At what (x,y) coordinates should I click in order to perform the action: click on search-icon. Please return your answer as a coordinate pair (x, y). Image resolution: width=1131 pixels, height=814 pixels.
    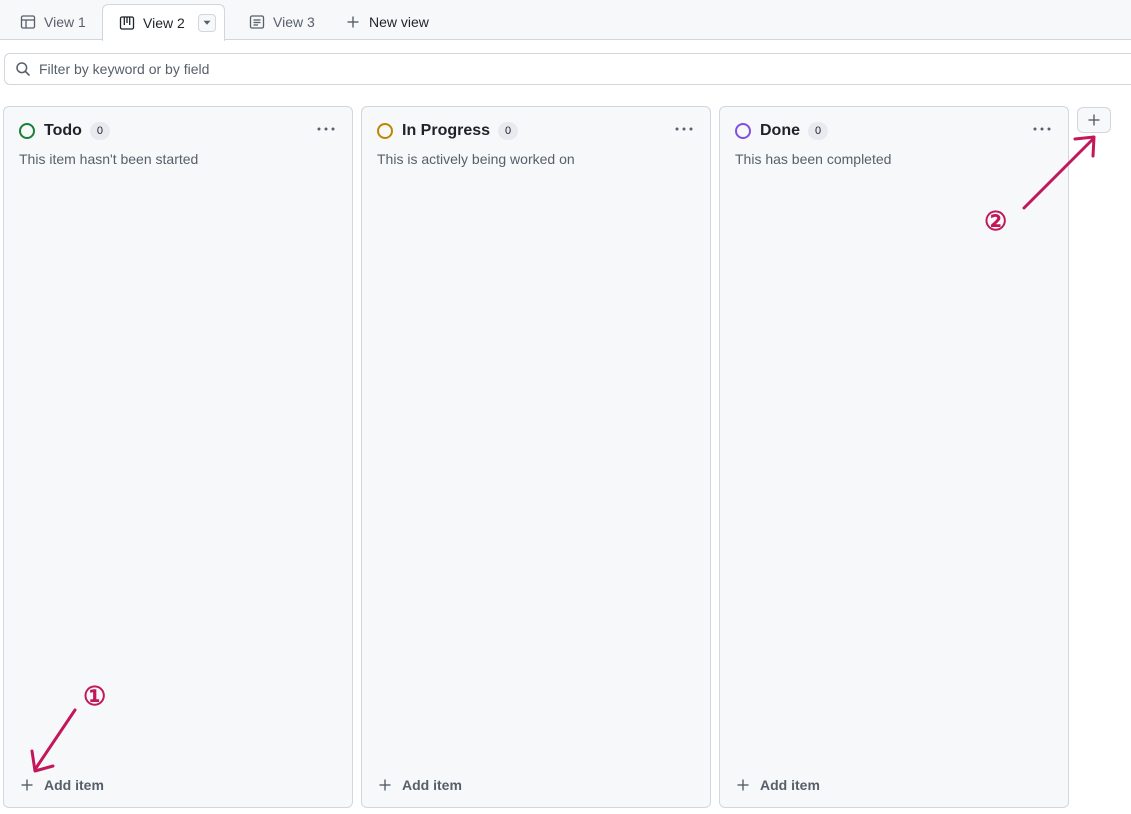
    Looking at the image, I should click on (23, 69).